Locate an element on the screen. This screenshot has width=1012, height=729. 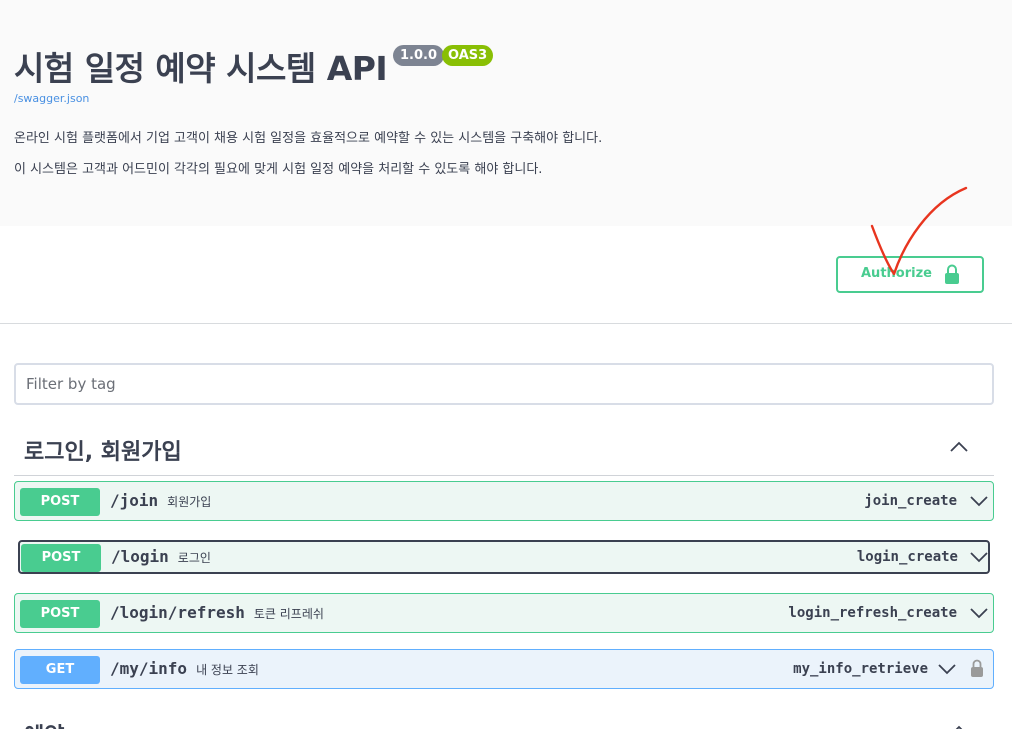
operation-id: login_refresh_create is located at coordinates (872, 613).